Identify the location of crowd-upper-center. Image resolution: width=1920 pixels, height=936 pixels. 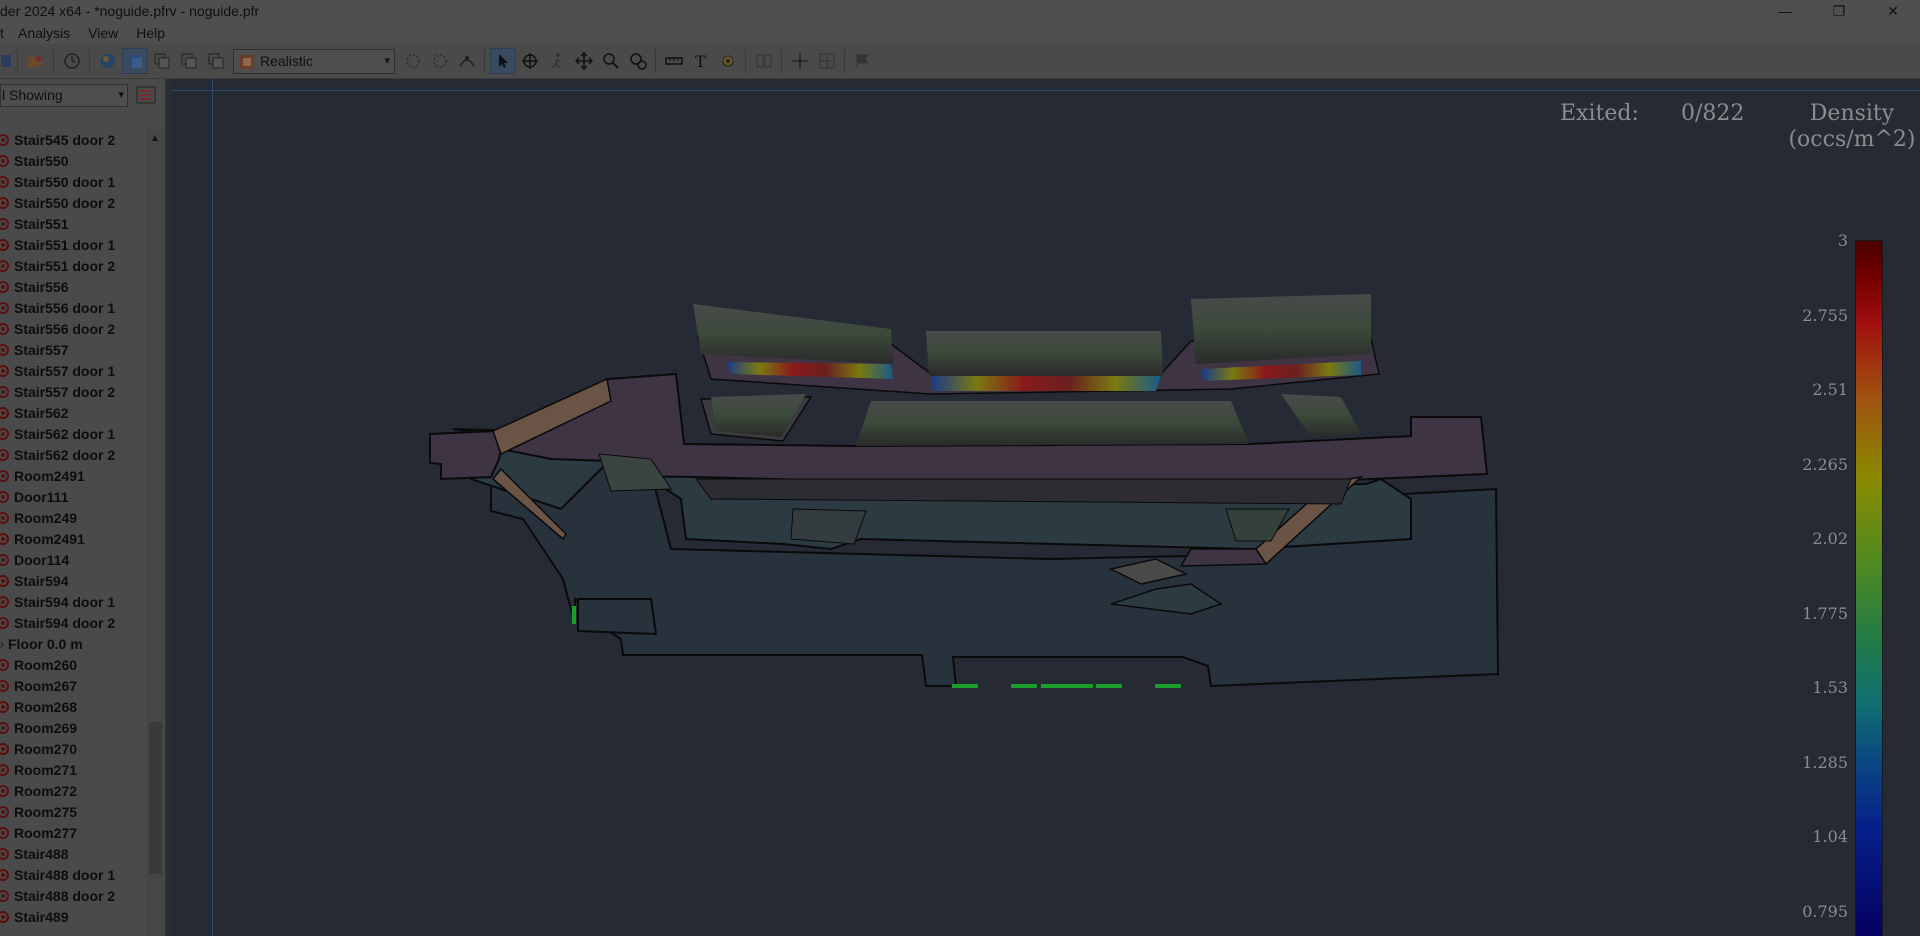
(1044, 353).